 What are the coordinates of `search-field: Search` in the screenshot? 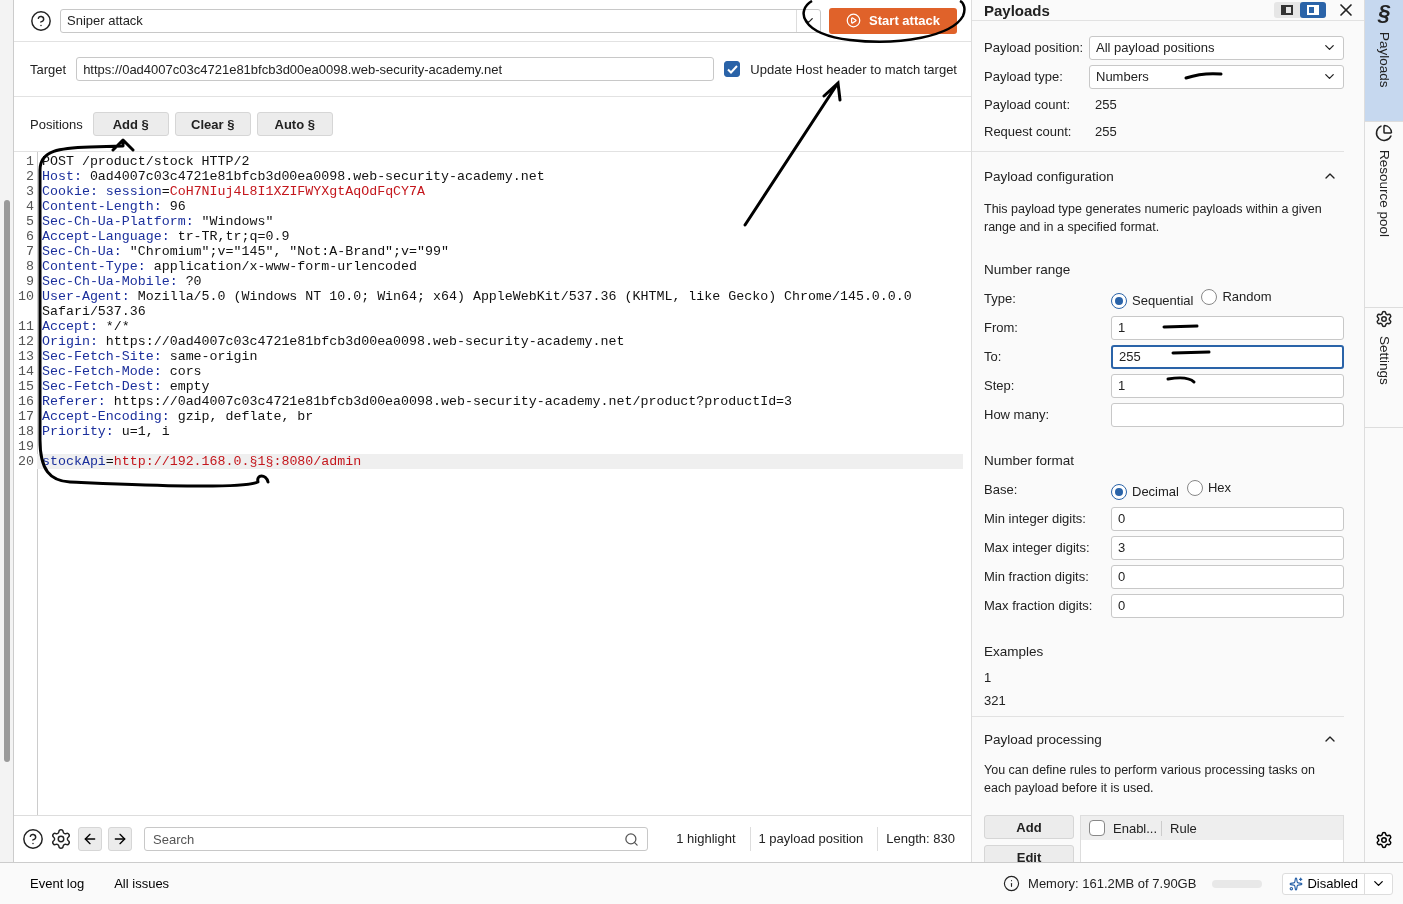 It's located at (396, 839).